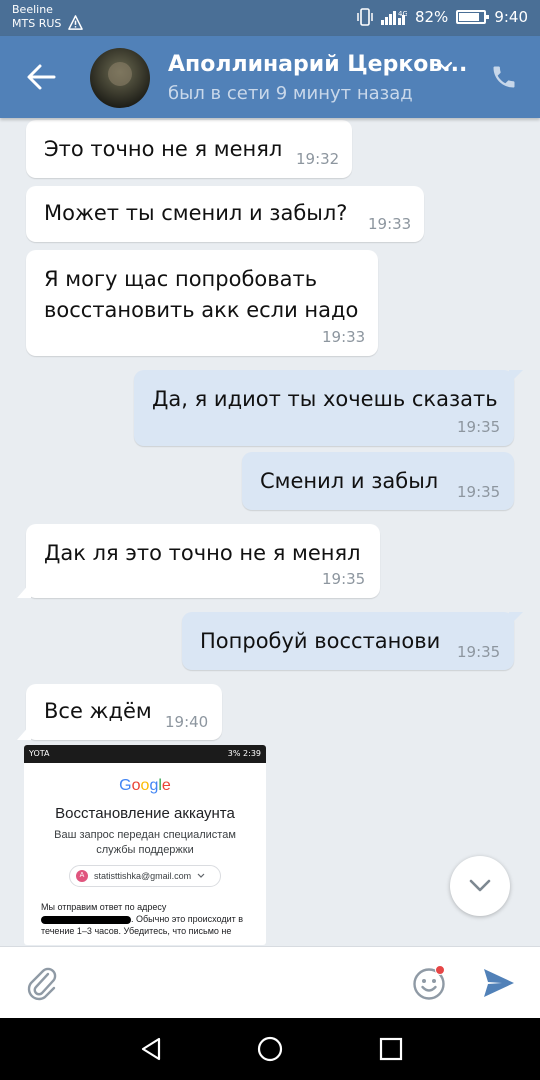 This screenshot has height=1080, width=540. Describe the element at coordinates (125, 785) in the screenshot. I see `google-logo-letter: G` at that location.